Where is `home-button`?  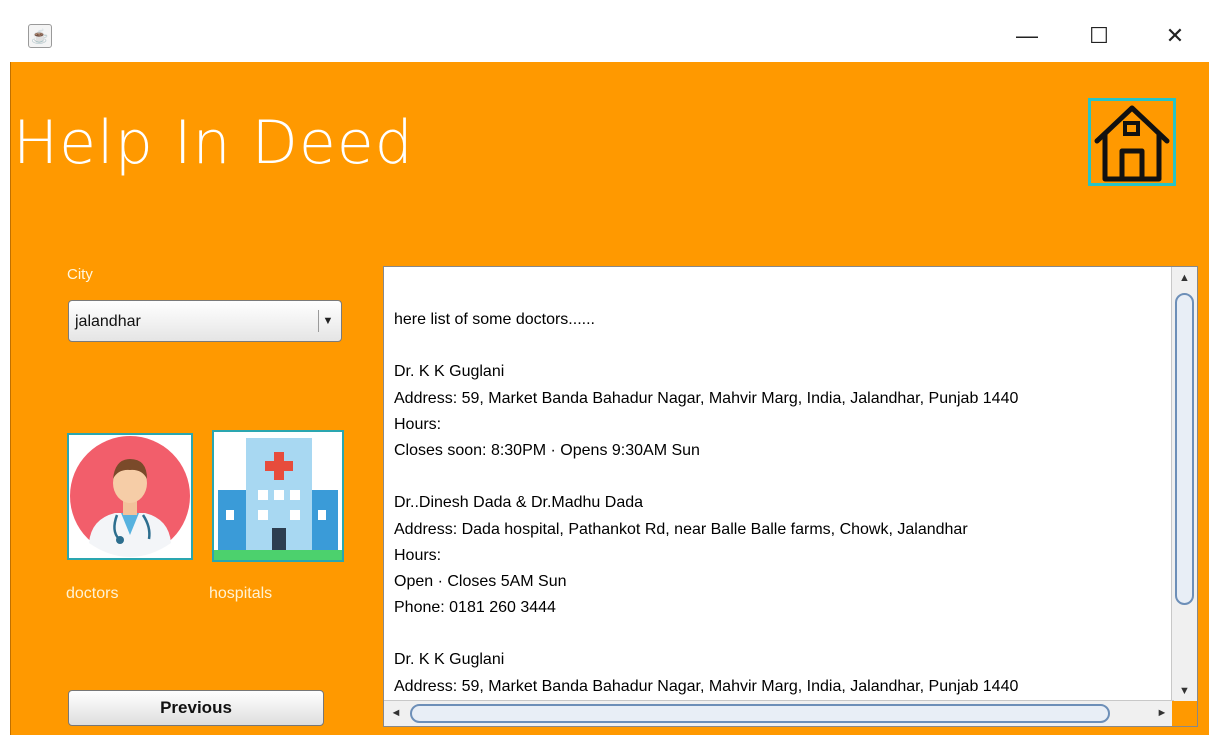 home-button is located at coordinates (1132, 142).